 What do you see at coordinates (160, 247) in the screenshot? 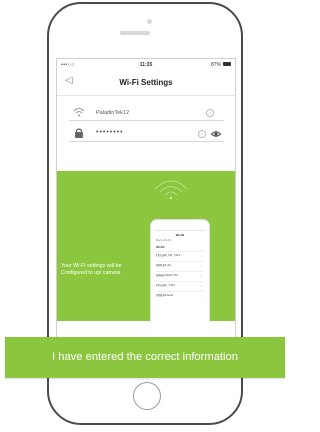
I see `mini-section: WLAN` at bounding box center [160, 247].